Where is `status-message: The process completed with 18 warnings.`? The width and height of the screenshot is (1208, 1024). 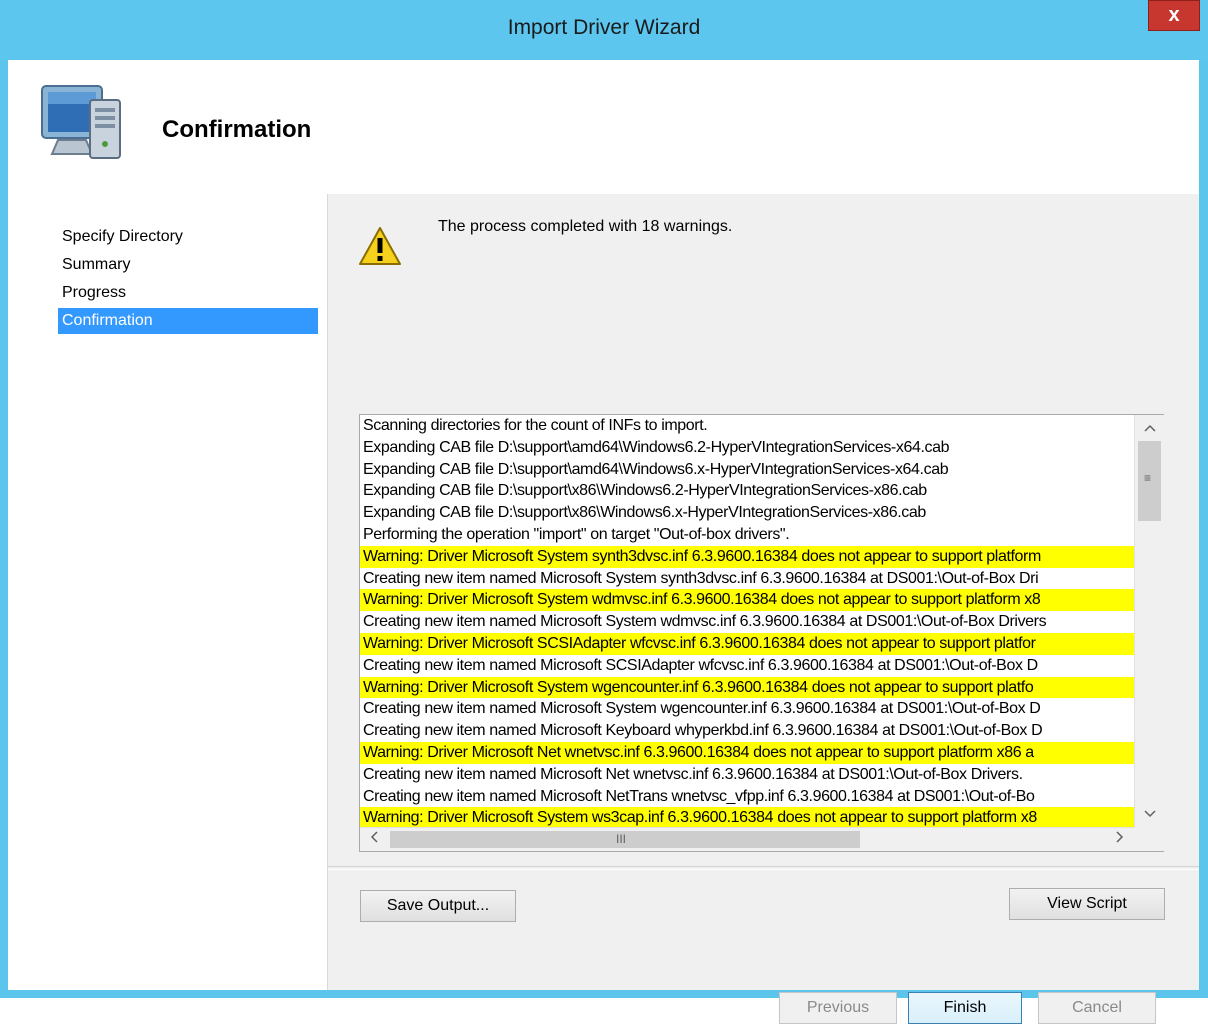 status-message: The process completed with 18 warnings. is located at coordinates (585, 226).